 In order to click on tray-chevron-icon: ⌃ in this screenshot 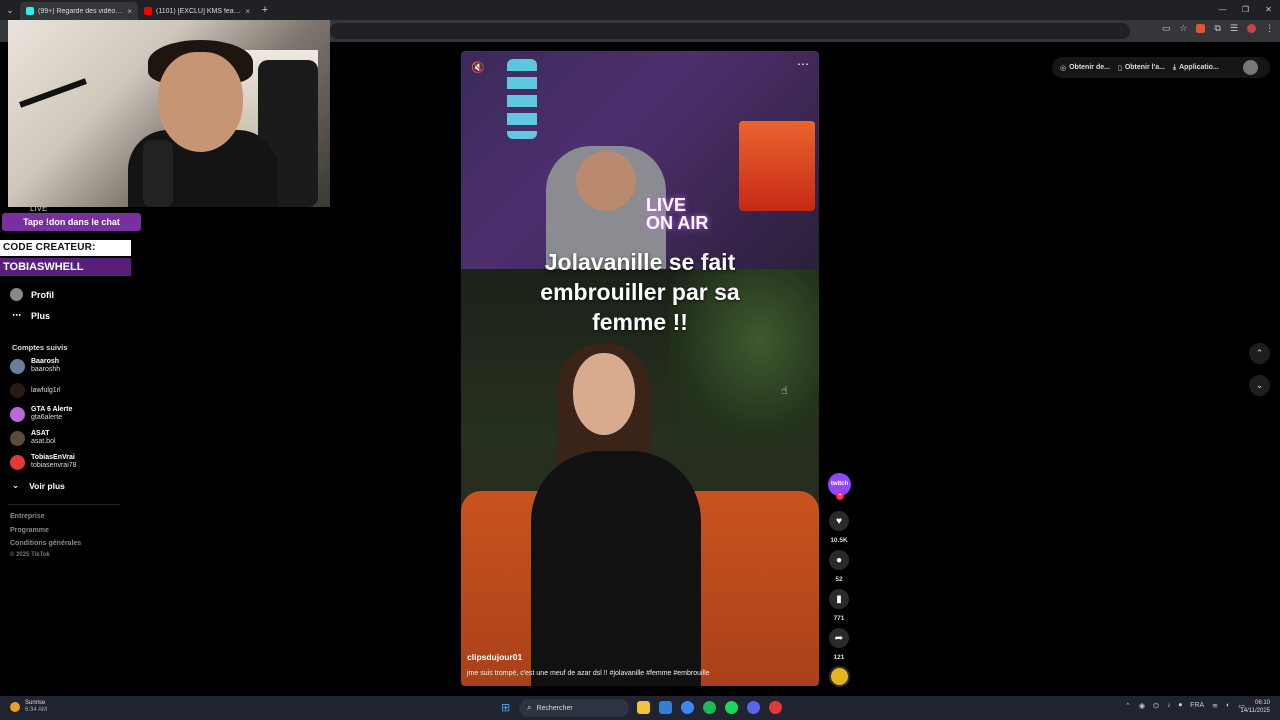, I will do `click(1128, 706)`.